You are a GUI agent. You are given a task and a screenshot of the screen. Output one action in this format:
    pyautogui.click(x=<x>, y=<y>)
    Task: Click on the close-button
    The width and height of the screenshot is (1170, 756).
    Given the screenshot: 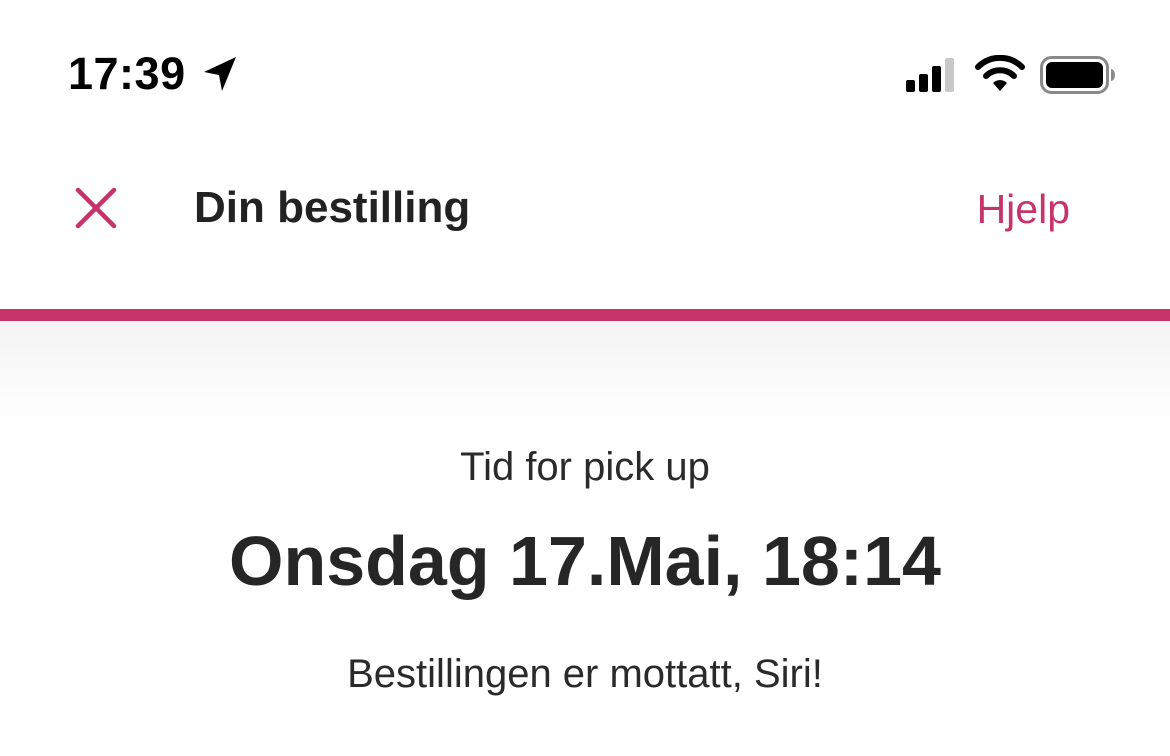 What is the action you would take?
    pyautogui.click(x=96, y=208)
    